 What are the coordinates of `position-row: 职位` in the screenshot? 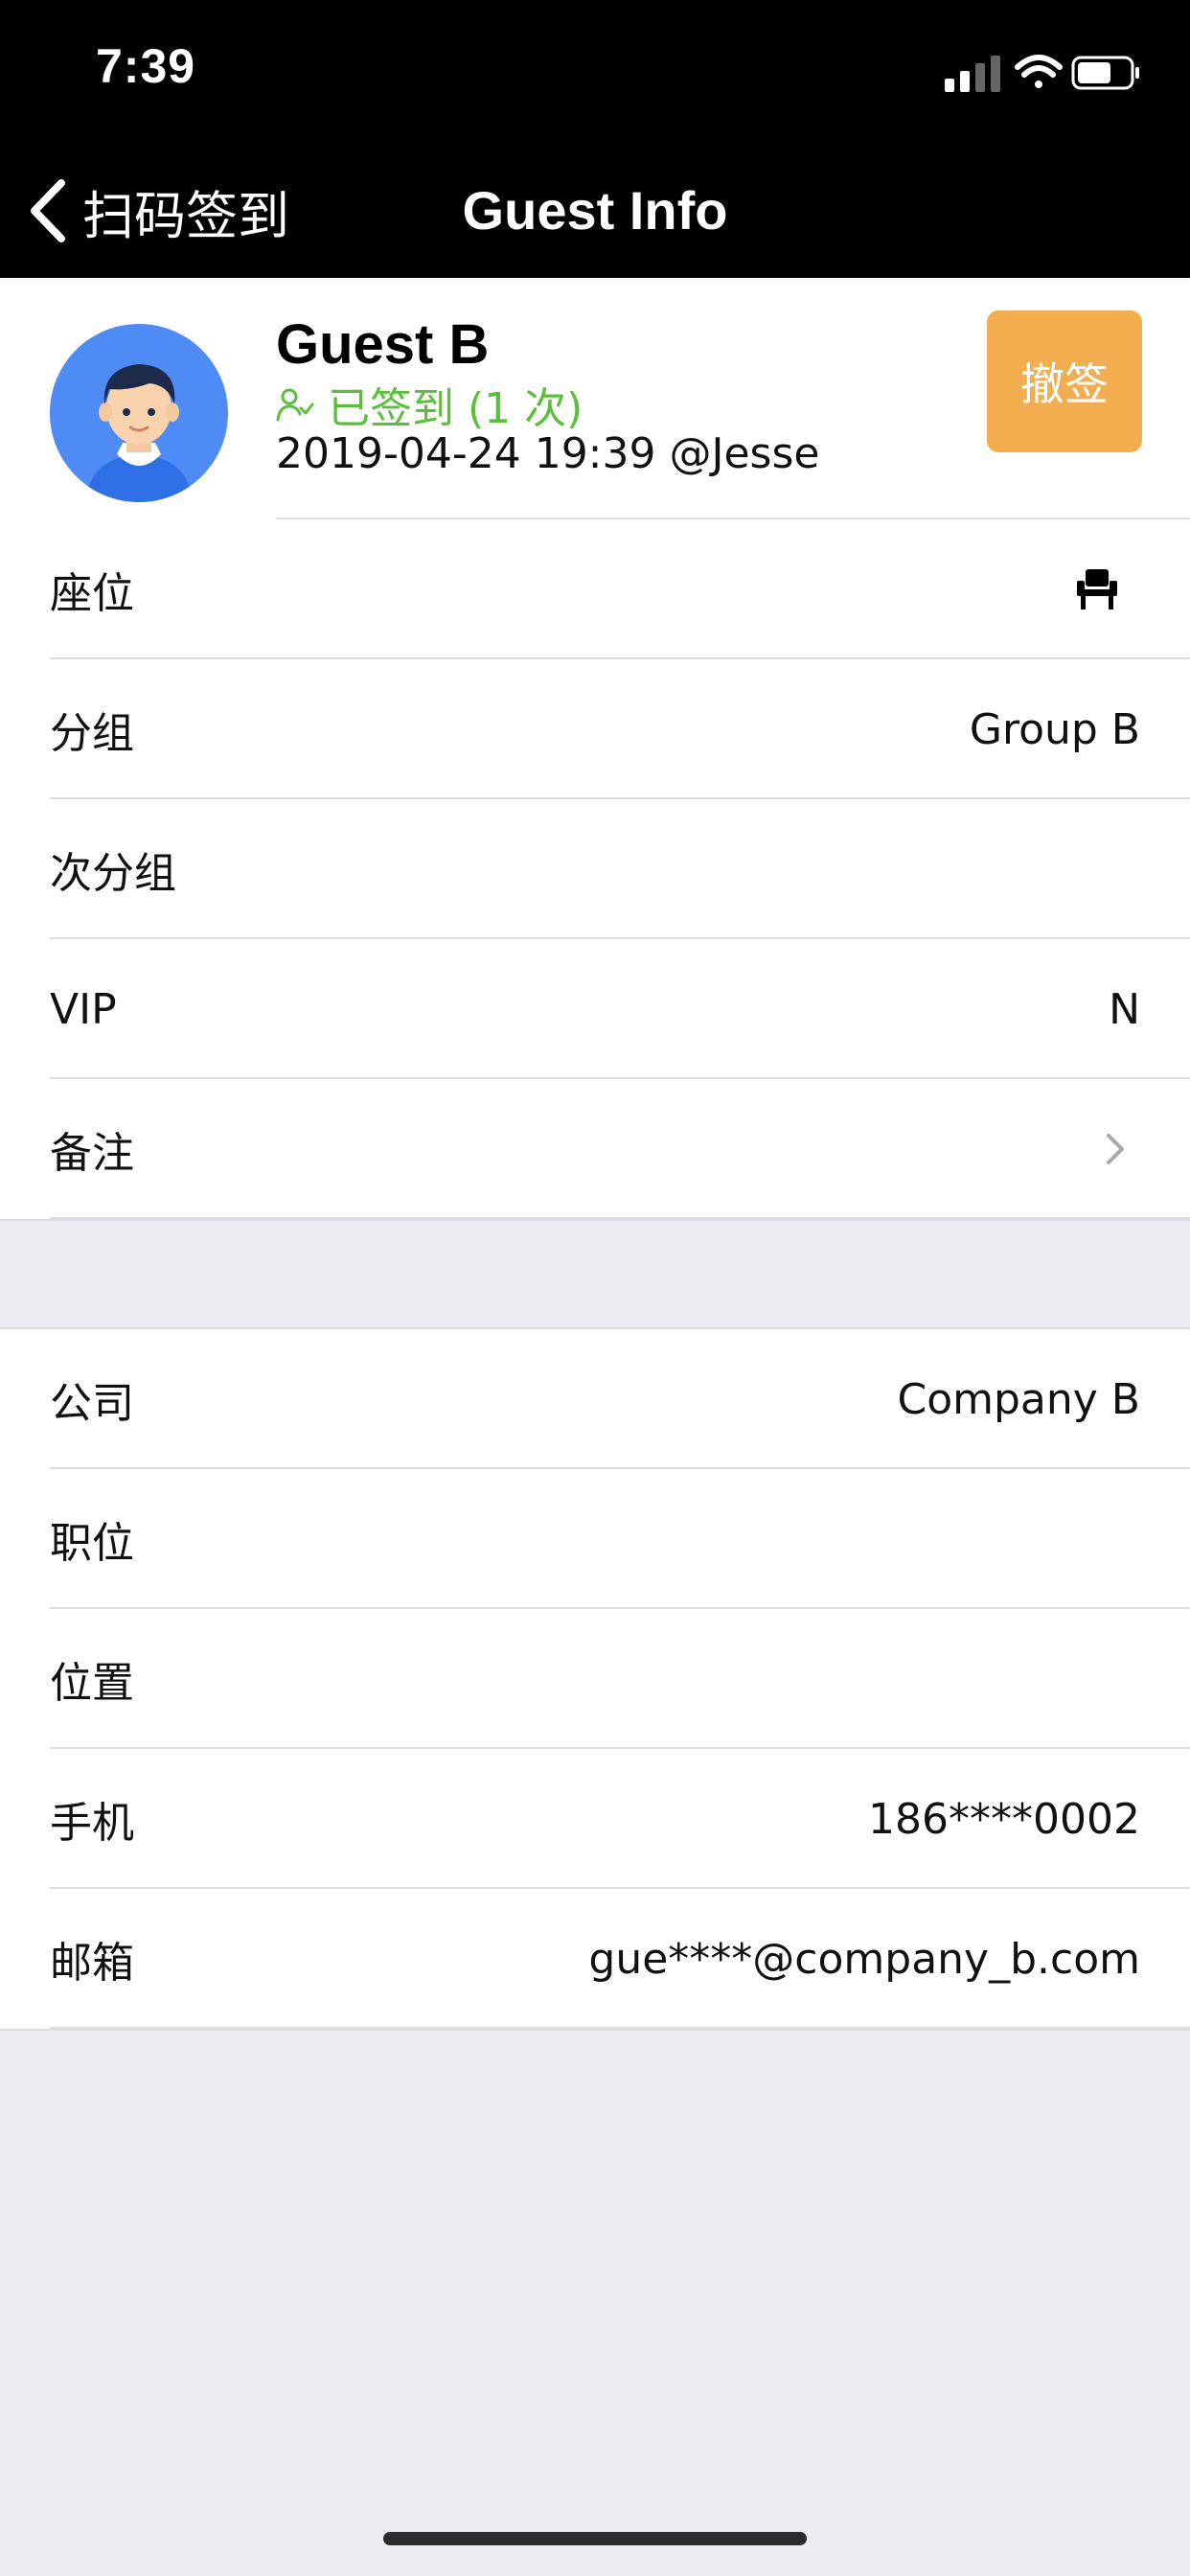 It's located at (595, 1539).